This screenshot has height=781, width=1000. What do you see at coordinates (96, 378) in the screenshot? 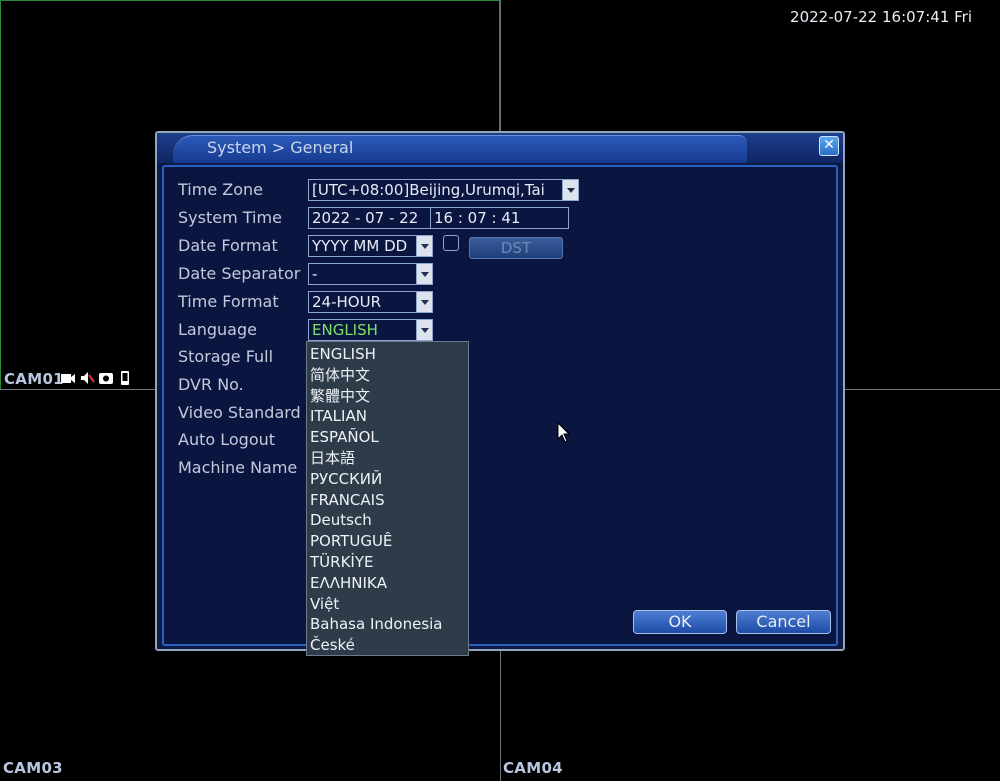
I see `cam01-status-icons` at bounding box center [96, 378].